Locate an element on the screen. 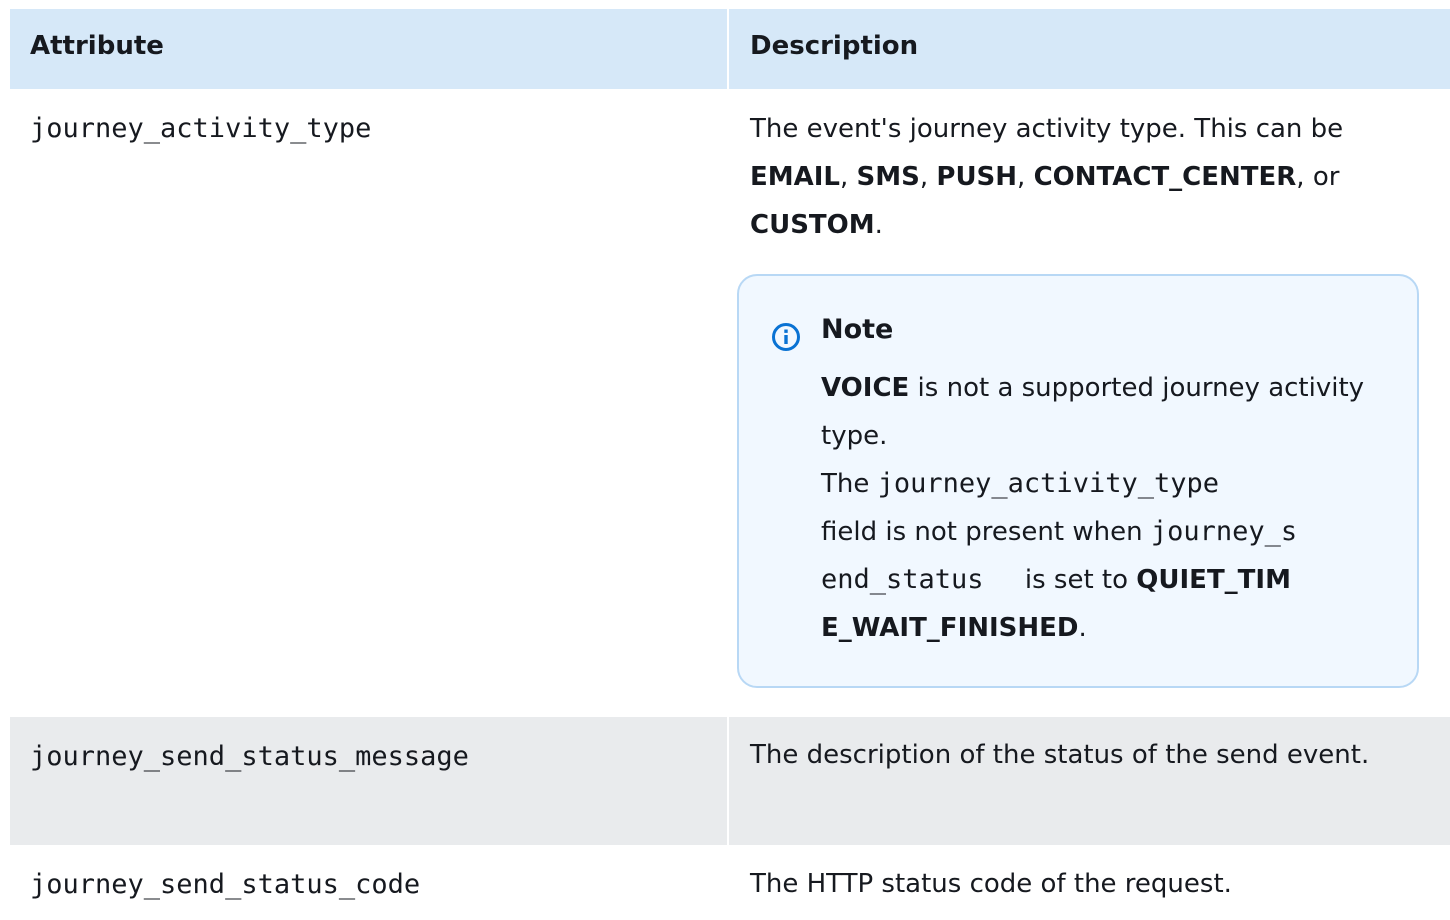 Image resolution: width=1450 pixels, height=920 pixels. type-email: EMAIL is located at coordinates (795, 177).